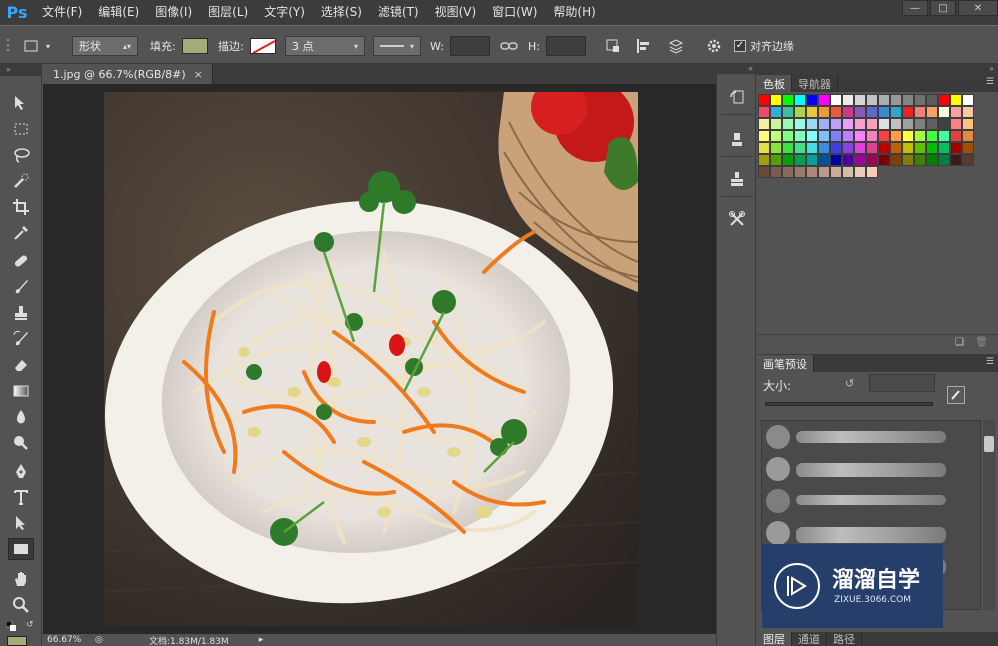  I want to click on link-icon, so click(509, 46).